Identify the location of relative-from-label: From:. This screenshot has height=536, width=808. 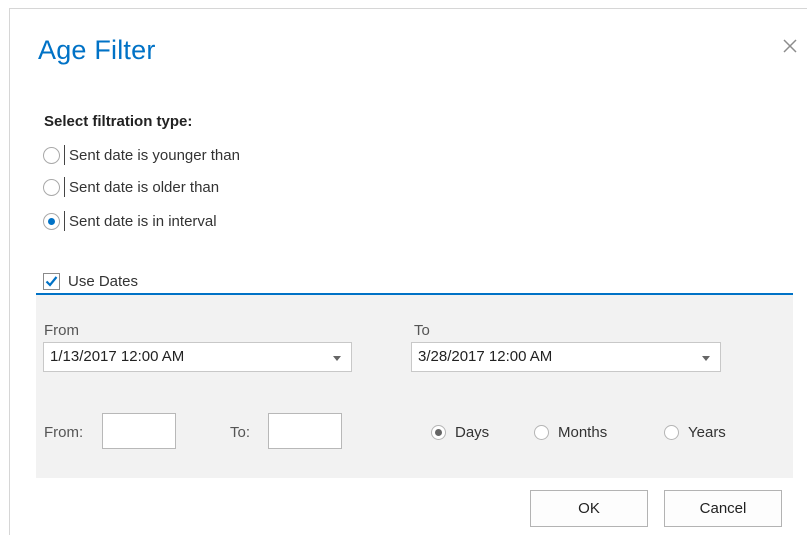
(64, 432).